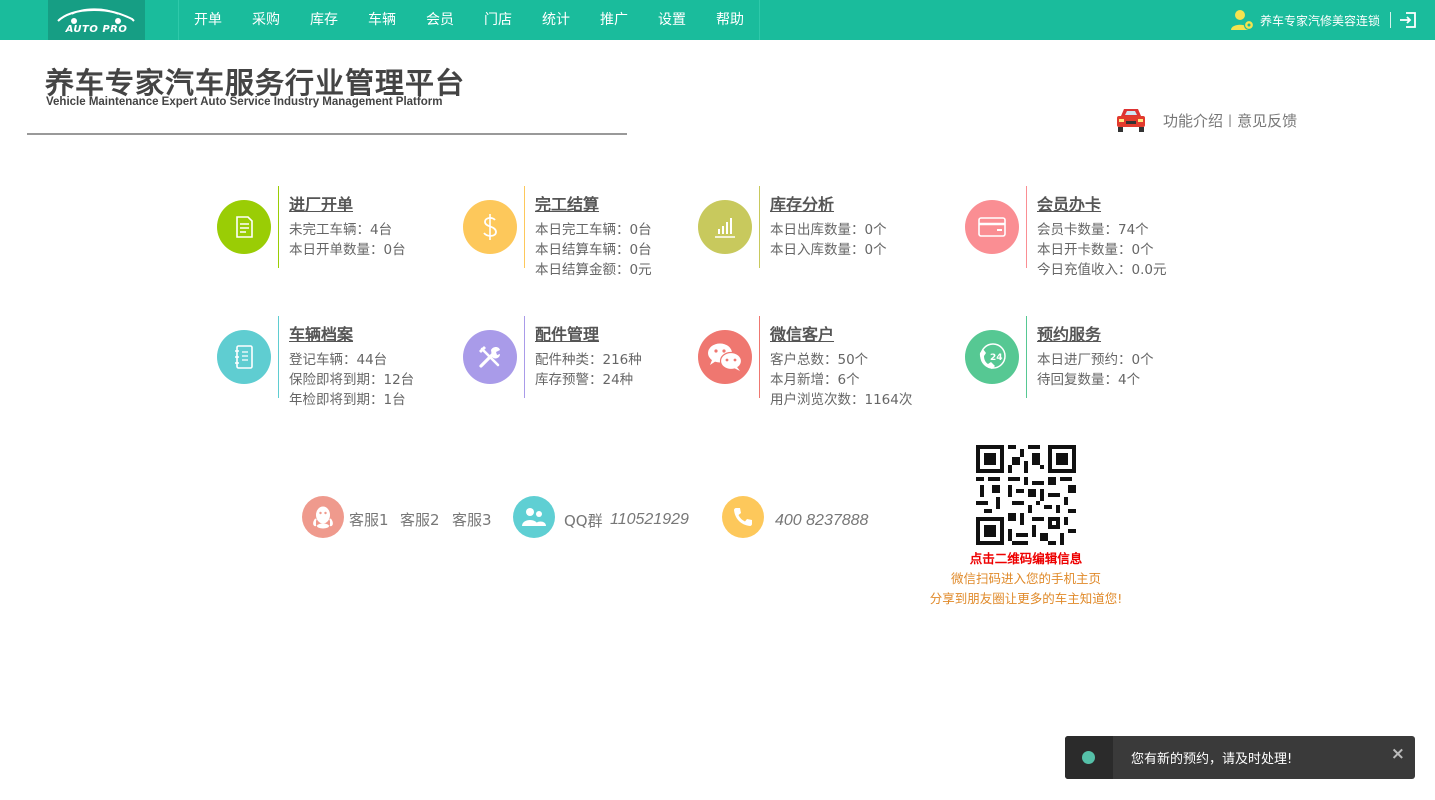 The height and width of the screenshot is (800, 1435). Describe the element at coordinates (266, 20) in the screenshot. I see `nav-item-purchase: 采购` at that location.